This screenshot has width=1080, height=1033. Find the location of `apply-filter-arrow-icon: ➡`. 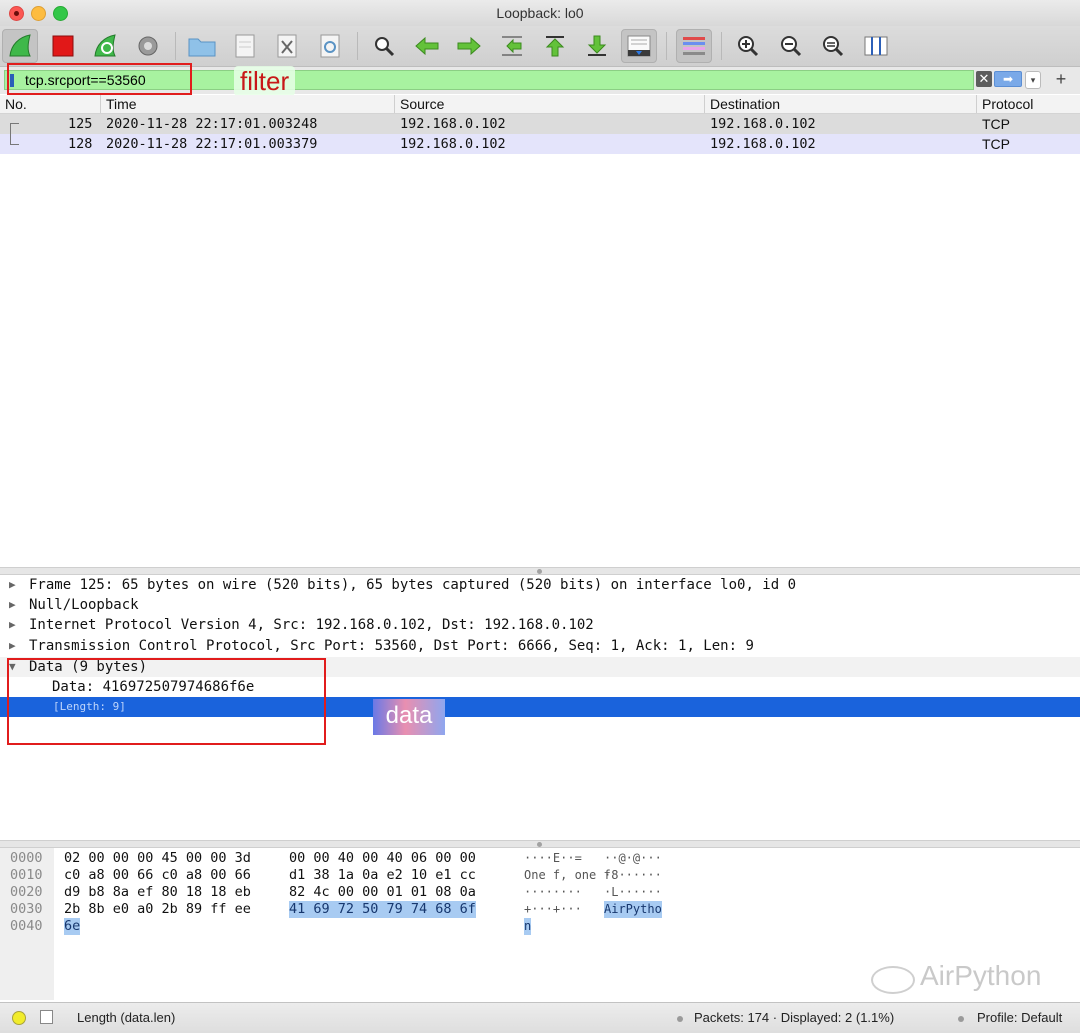

apply-filter-arrow-icon: ➡ is located at coordinates (1008, 79).